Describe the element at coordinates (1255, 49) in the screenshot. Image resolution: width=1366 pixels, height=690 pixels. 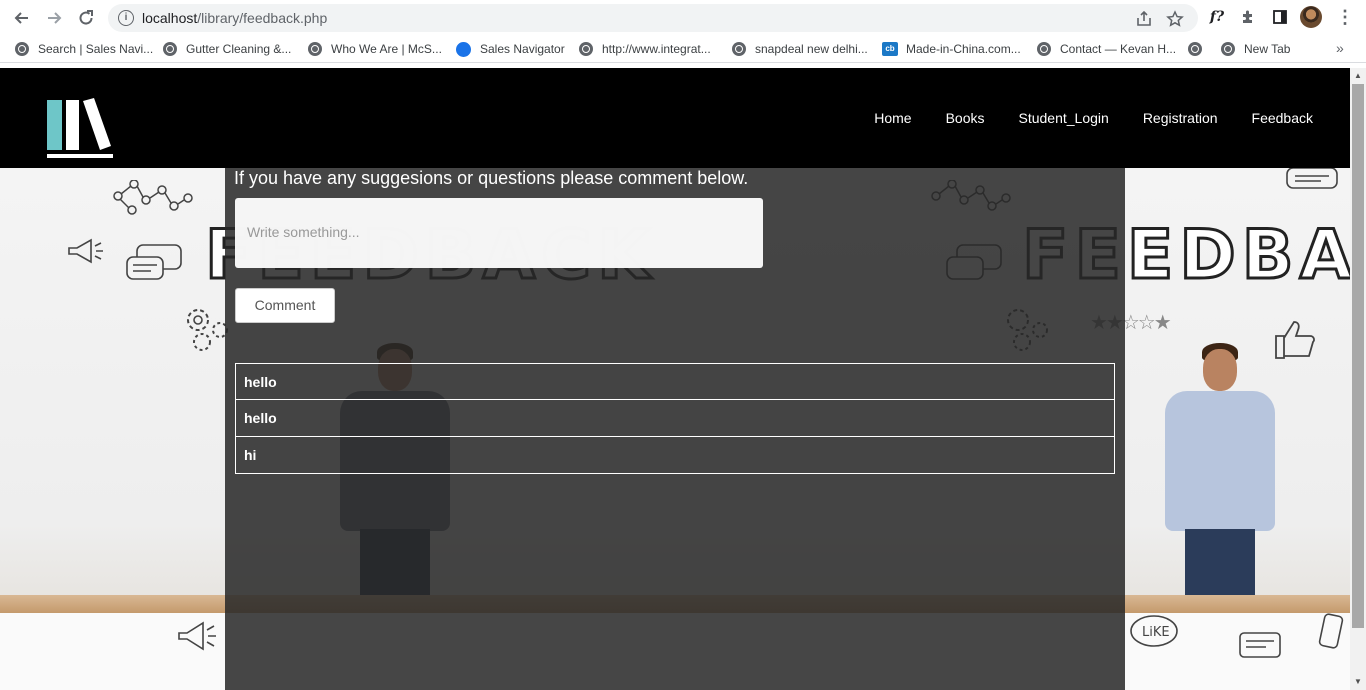
I see `bookmark-item: New Tab` at that location.